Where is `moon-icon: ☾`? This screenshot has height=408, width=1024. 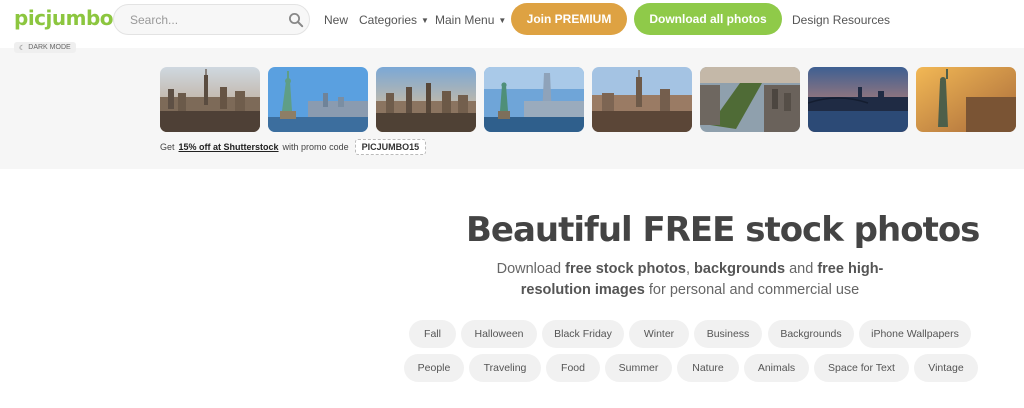
moon-icon: ☾ is located at coordinates (22, 48).